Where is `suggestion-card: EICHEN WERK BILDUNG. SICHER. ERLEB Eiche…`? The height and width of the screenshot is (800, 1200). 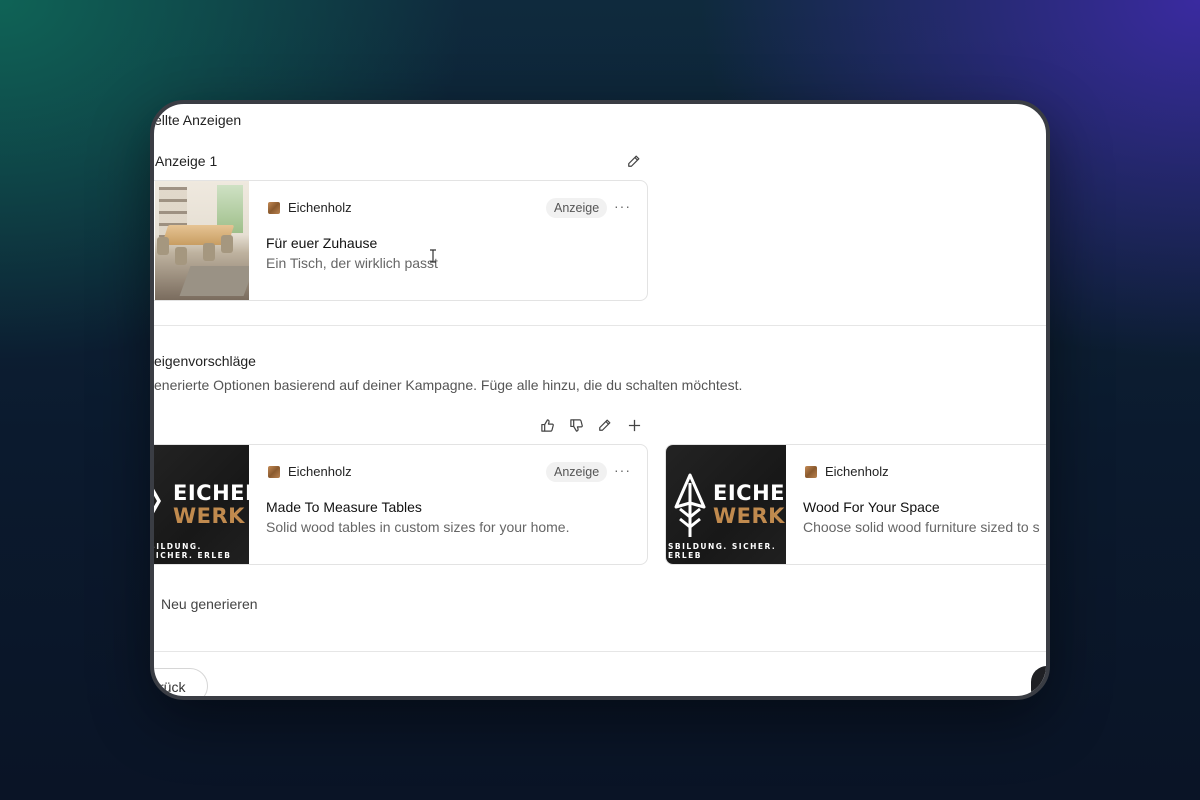
suggestion-card: EICHEN WERK BILDUNG. SICHER. ERLEB Eiche… is located at coordinates (401, 504).